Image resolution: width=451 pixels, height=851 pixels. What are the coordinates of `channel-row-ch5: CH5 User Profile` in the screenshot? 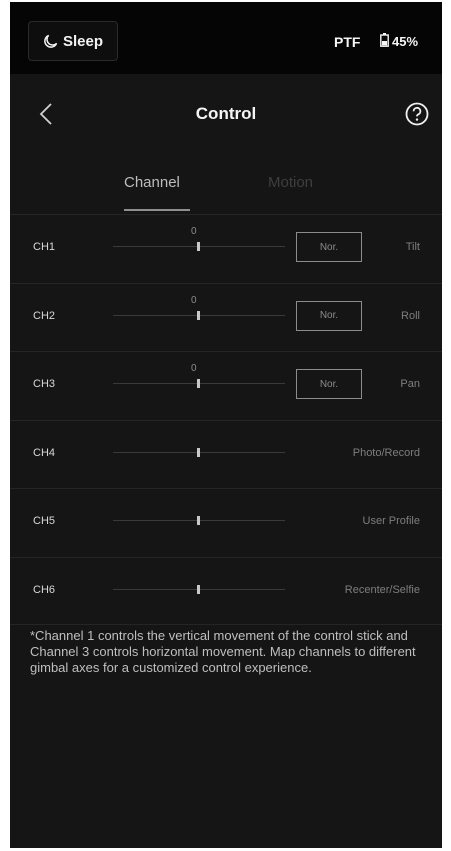 It's located at (226, 522).